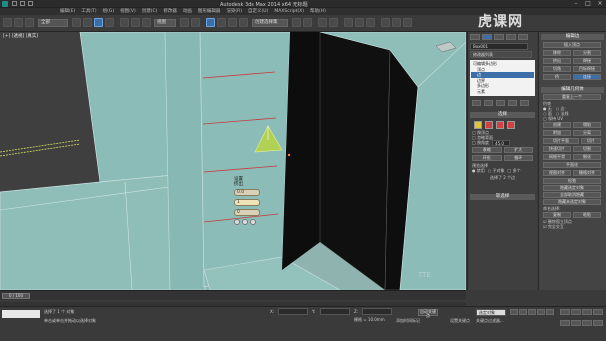  What do you see at coordinates (572, 37) in the screenshot?
I see `edit-edges-header: 编辑边` at bounding box center [572, 37].